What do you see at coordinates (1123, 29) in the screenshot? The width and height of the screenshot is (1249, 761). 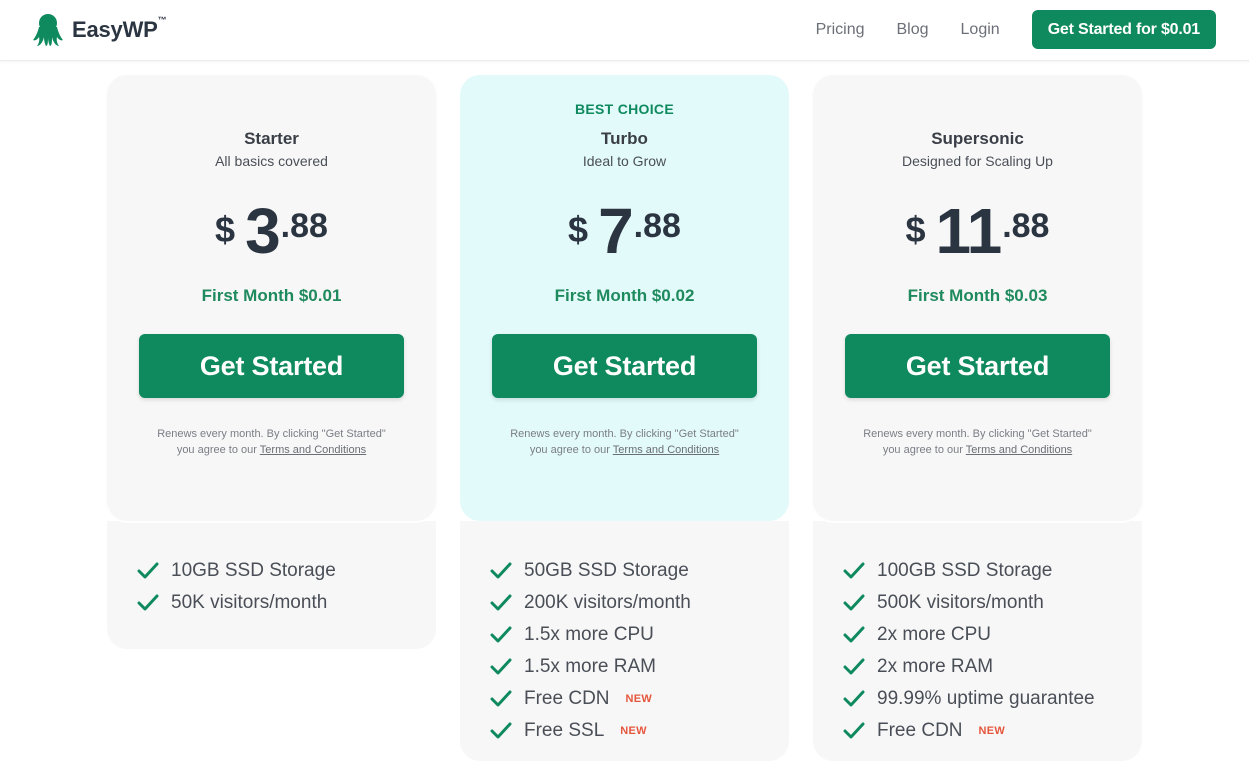 I see `header-get-started-button: Get Started for $0.01` at bounding box center [1123, 29].